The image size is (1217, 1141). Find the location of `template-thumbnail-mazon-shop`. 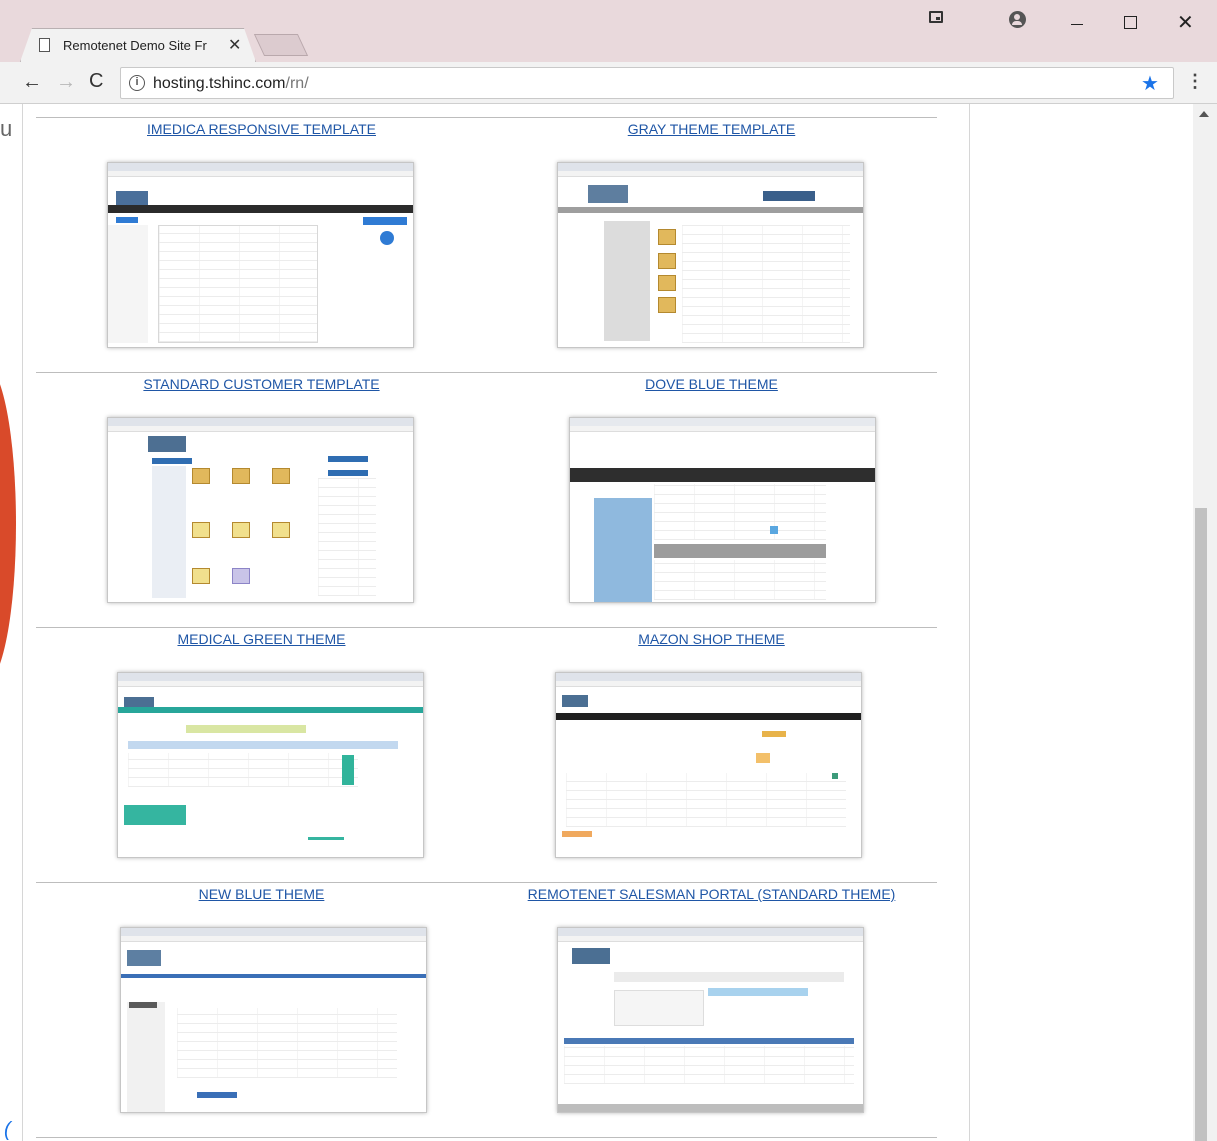

template-thumbnail-mazon-shop is located at coordinates (708, 765).